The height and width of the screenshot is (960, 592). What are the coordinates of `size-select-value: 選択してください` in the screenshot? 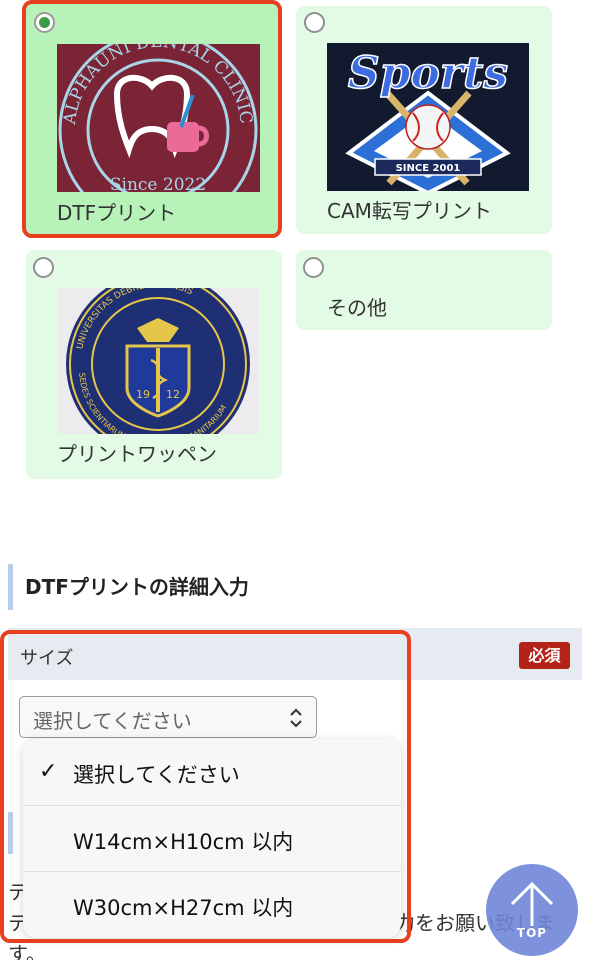 It's located at (112, 721).